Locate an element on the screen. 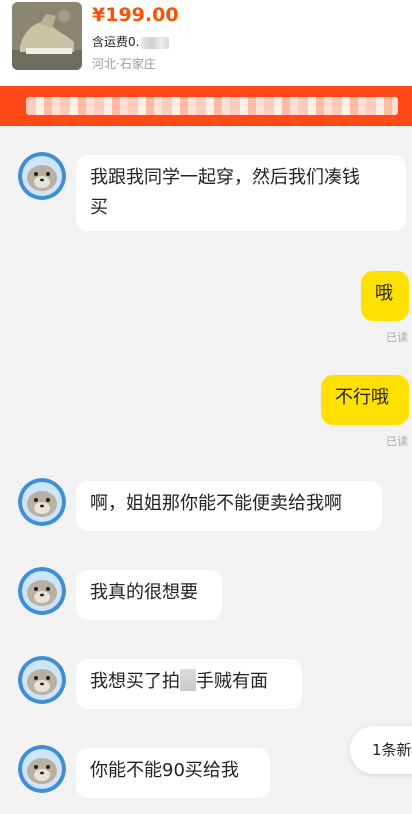 Image resolution: width=412 pixels, height=814 pixels. blurred-banner-text is located at coordinates (212, 106).